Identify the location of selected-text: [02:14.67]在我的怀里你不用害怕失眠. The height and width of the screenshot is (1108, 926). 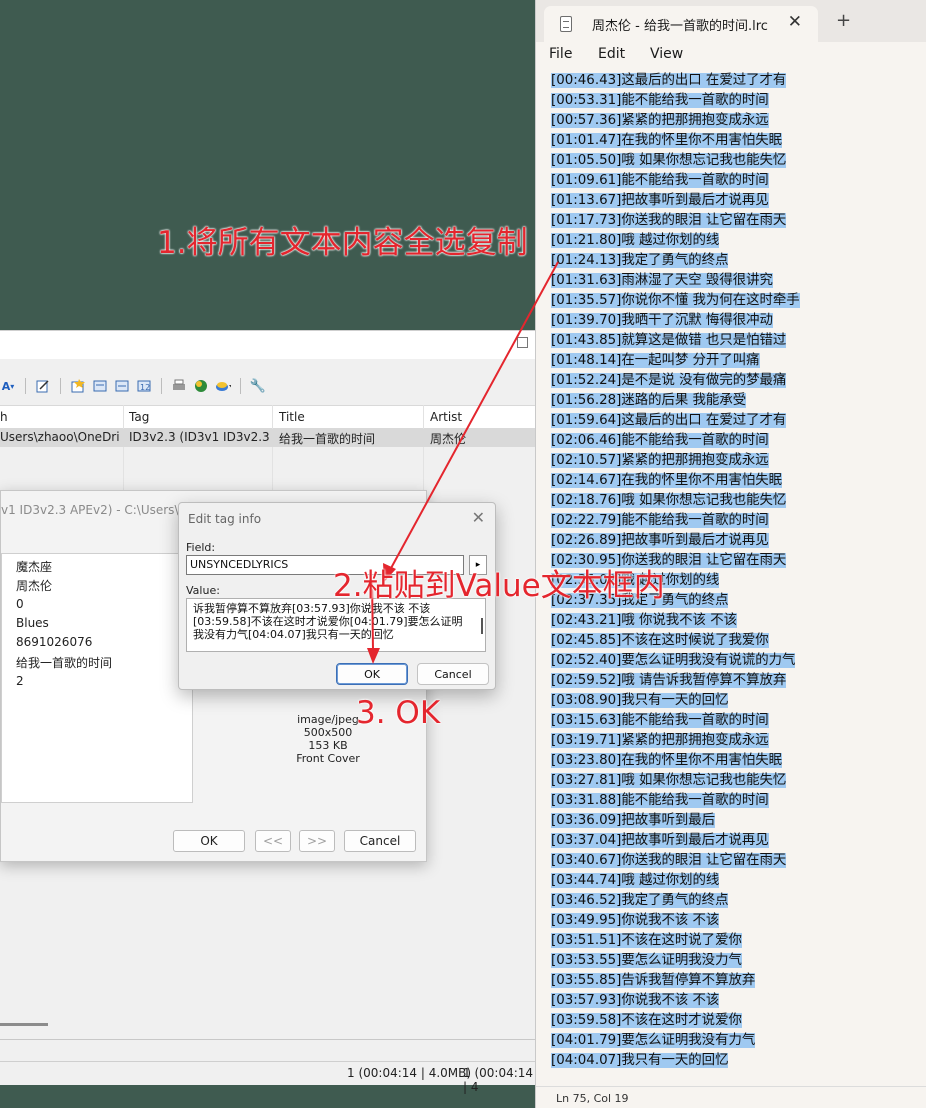
(667, 480).